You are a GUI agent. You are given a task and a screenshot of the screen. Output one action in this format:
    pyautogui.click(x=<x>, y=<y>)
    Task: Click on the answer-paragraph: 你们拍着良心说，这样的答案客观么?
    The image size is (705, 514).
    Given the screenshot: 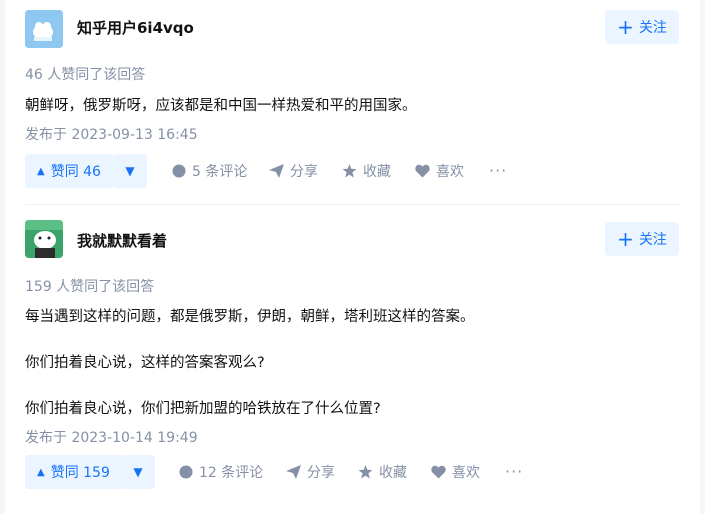 What is the action you would take?
    pyautogui.click(x=145, y=363)
    